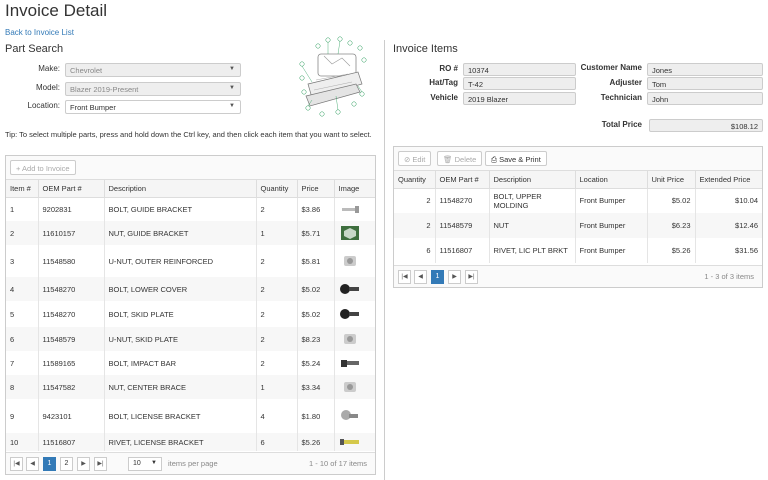  What do you see at coordinates (190, 289) in the screenshot?
I see `table-row: 4 11548270 BOLT, LOWER COVER 2 $5.02` at bounding box center [190, 289].